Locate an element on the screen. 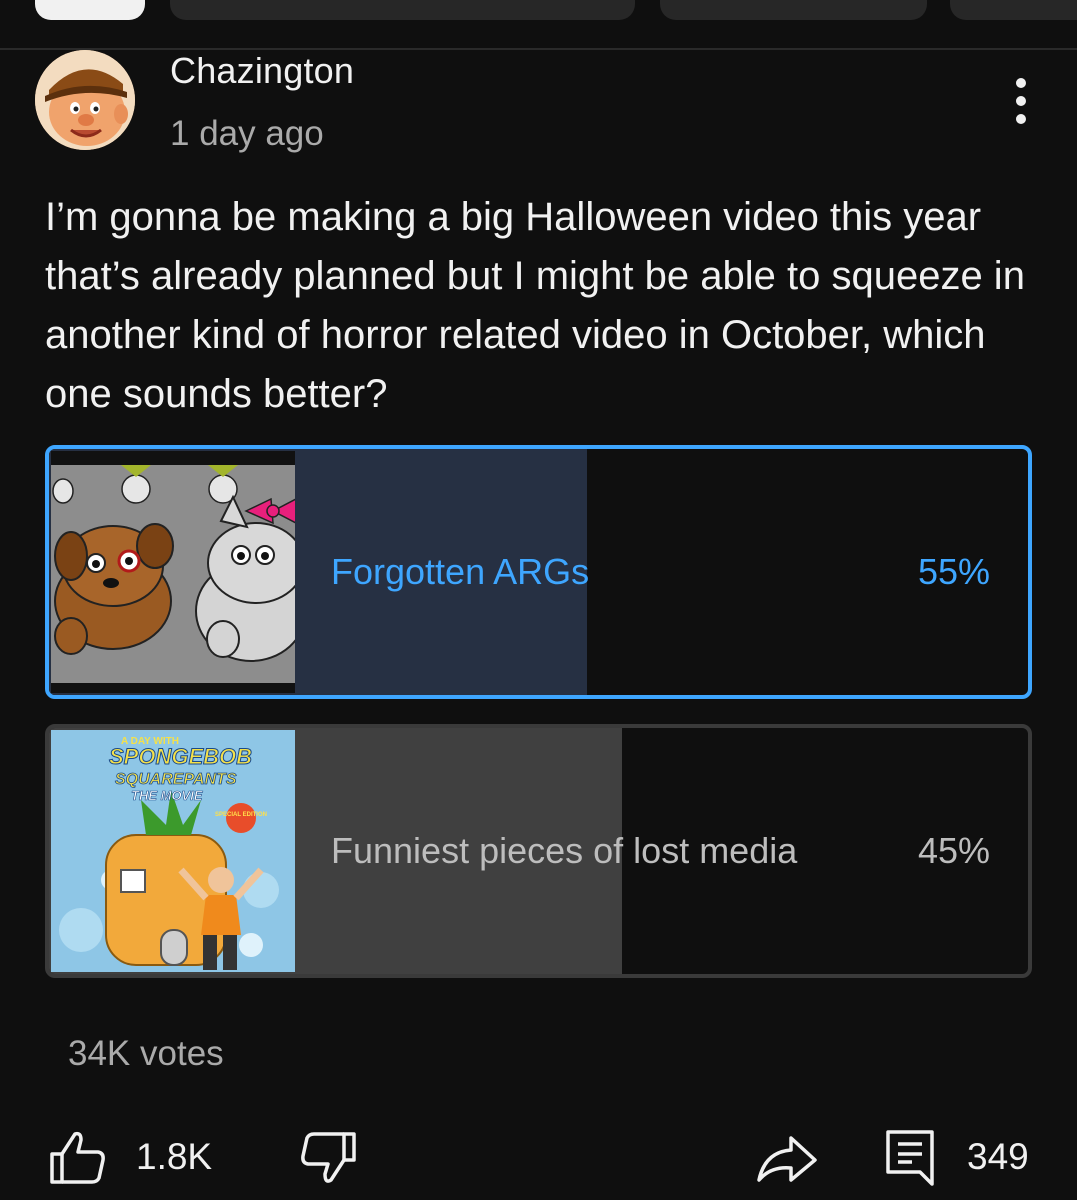  like-button: 1.8K is located at coordinates (138, 1158).